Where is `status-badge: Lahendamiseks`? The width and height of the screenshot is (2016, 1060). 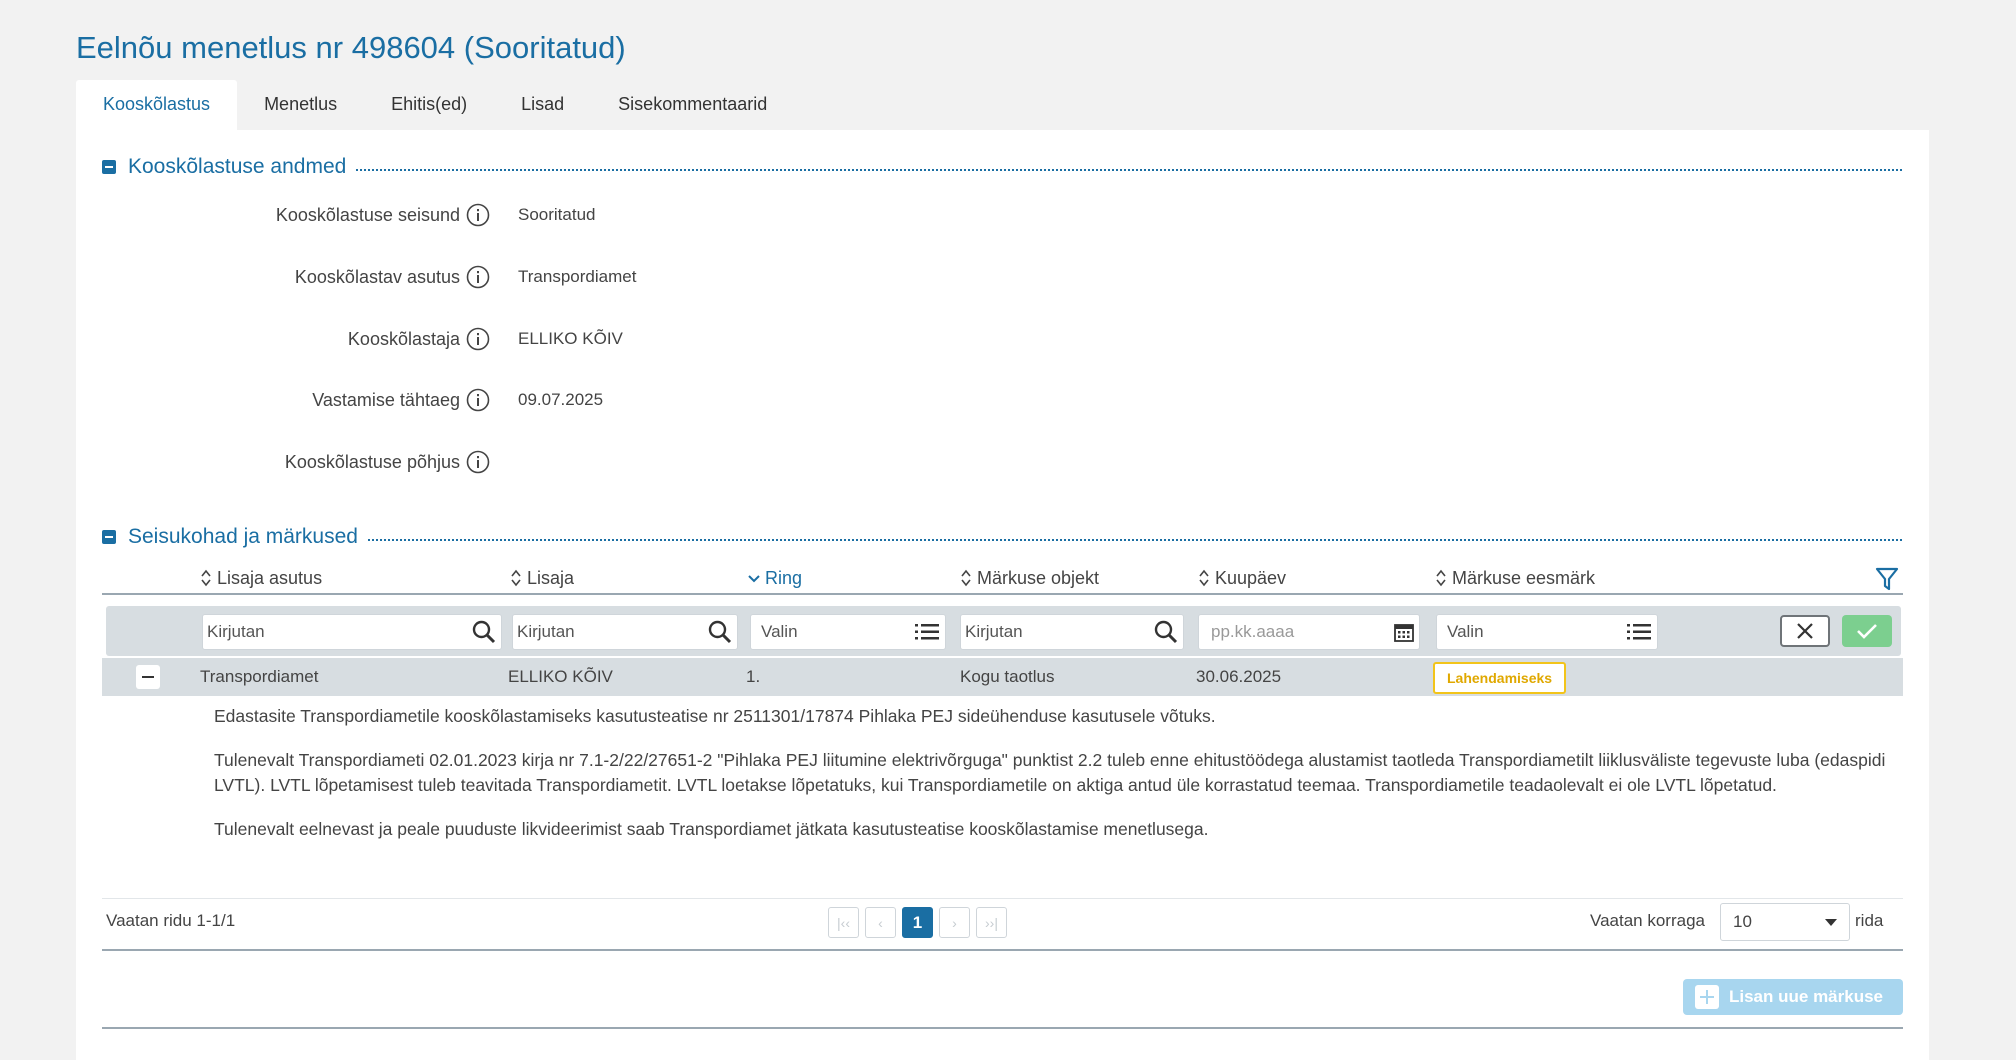 status-badge: Lahendamiseks is located at coordinates (1500, 678).